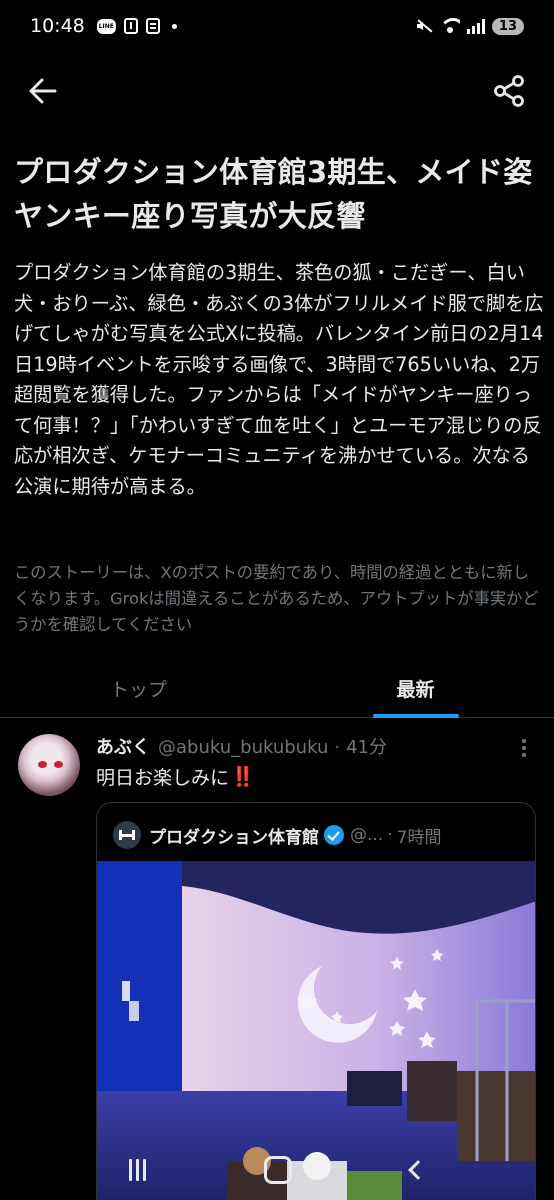 The height and width of the screenshot is (1200, 554). Describe the element at coordinates (163, 778) in the screenshot. I see `post-text-body: 明日お楽しみに` at that location.